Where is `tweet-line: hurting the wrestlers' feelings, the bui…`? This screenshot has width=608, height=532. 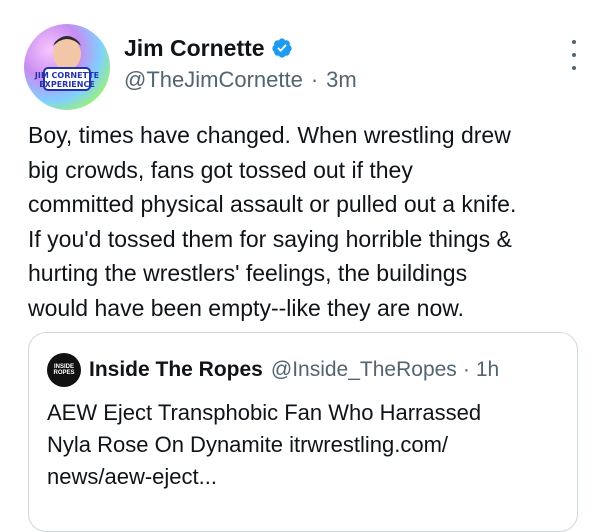
tweet-line: hurting the wrestlers' feelings, the bui… is located at coordinates (248, 273).